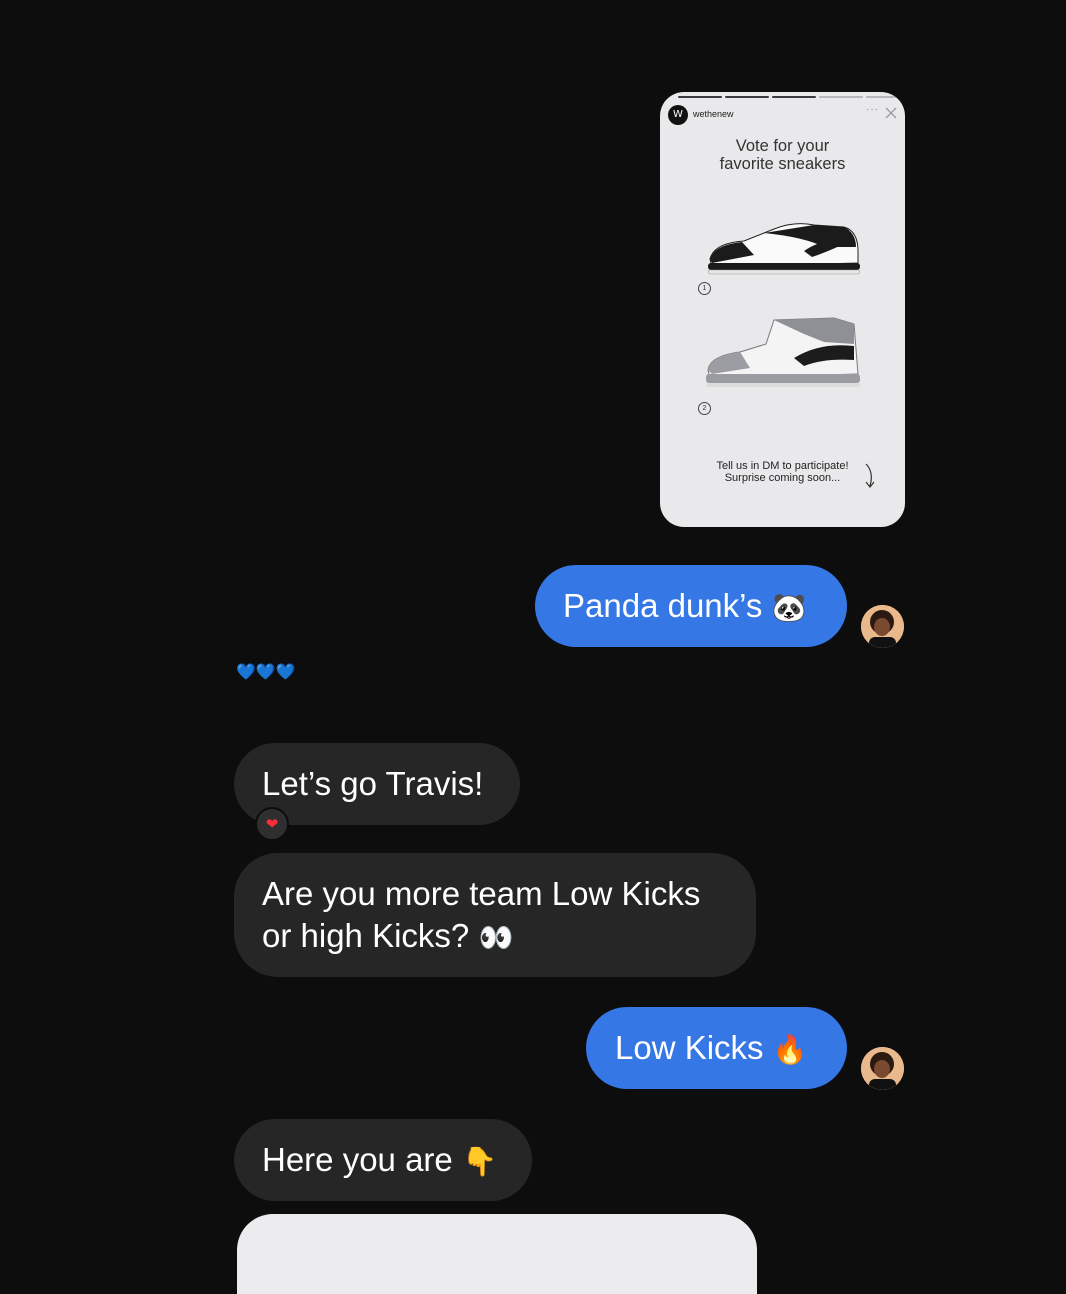  What do you see at coordinates (790, 1049) in the screenshot?
I see `fire-emoji: 🔥` at bounding box center [790, 1049].